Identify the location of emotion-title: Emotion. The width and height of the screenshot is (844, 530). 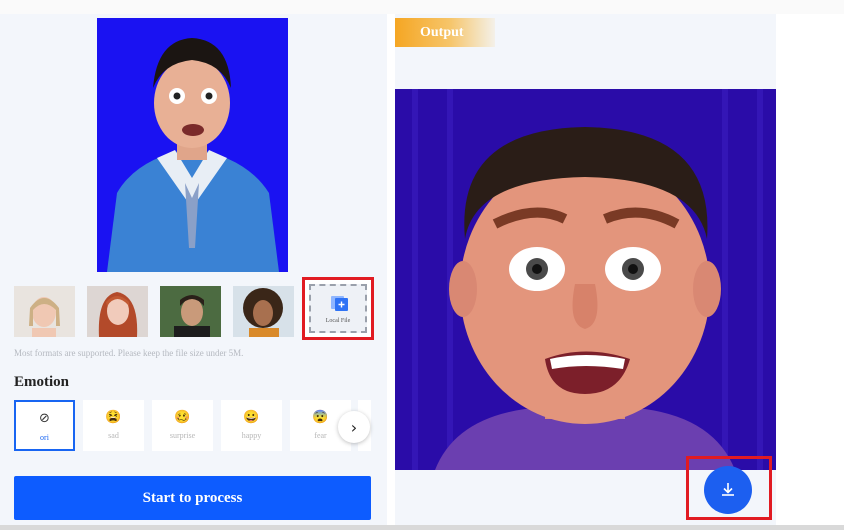
(42, 382).